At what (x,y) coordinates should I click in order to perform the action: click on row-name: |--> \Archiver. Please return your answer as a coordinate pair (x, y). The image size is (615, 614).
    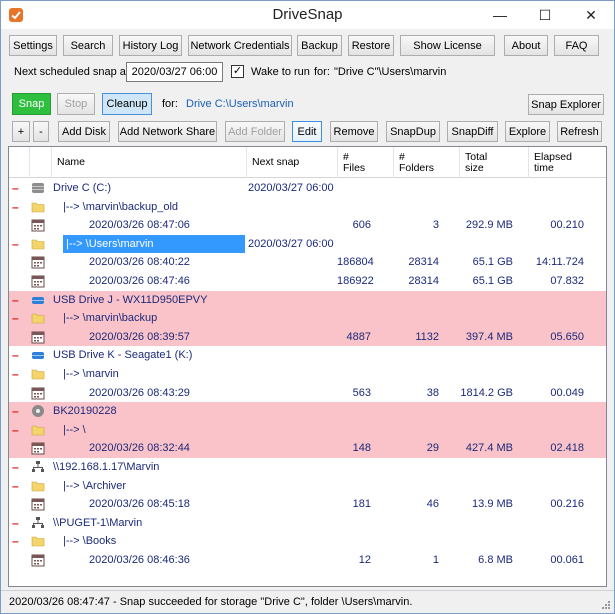
    Looking at the image, I should click on (94, 486).